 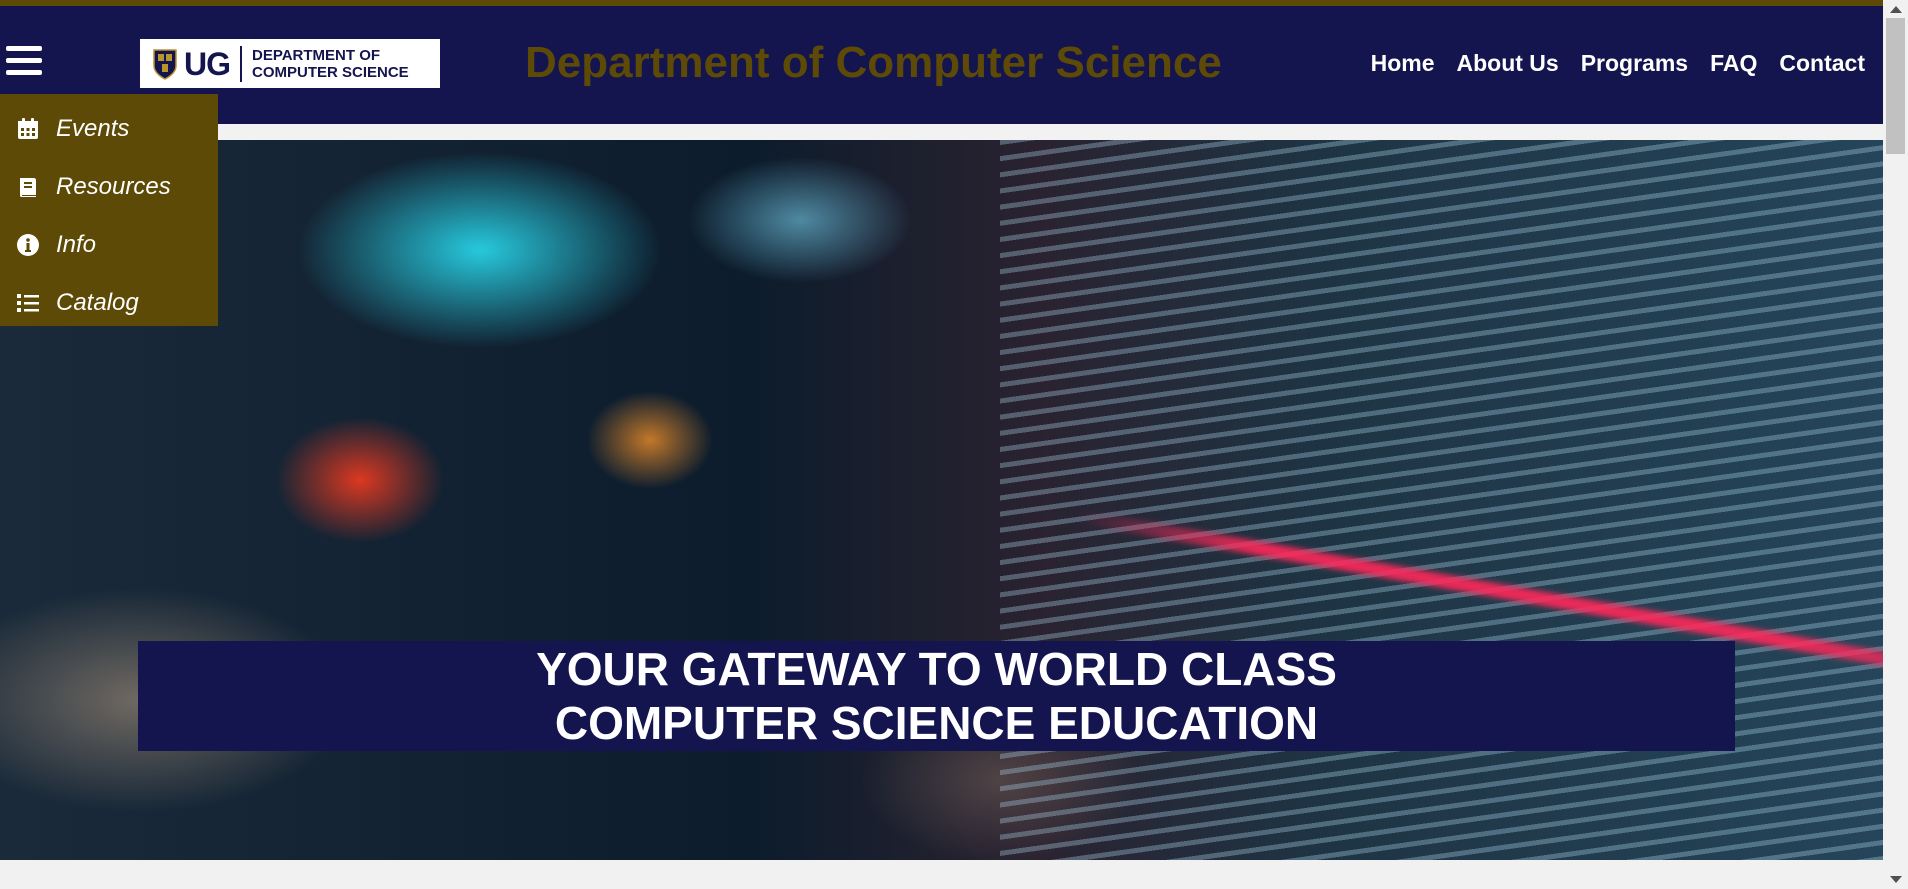 I want to click on logo-line-1: DEPARTMENT OF, so click(x=316, y=55).